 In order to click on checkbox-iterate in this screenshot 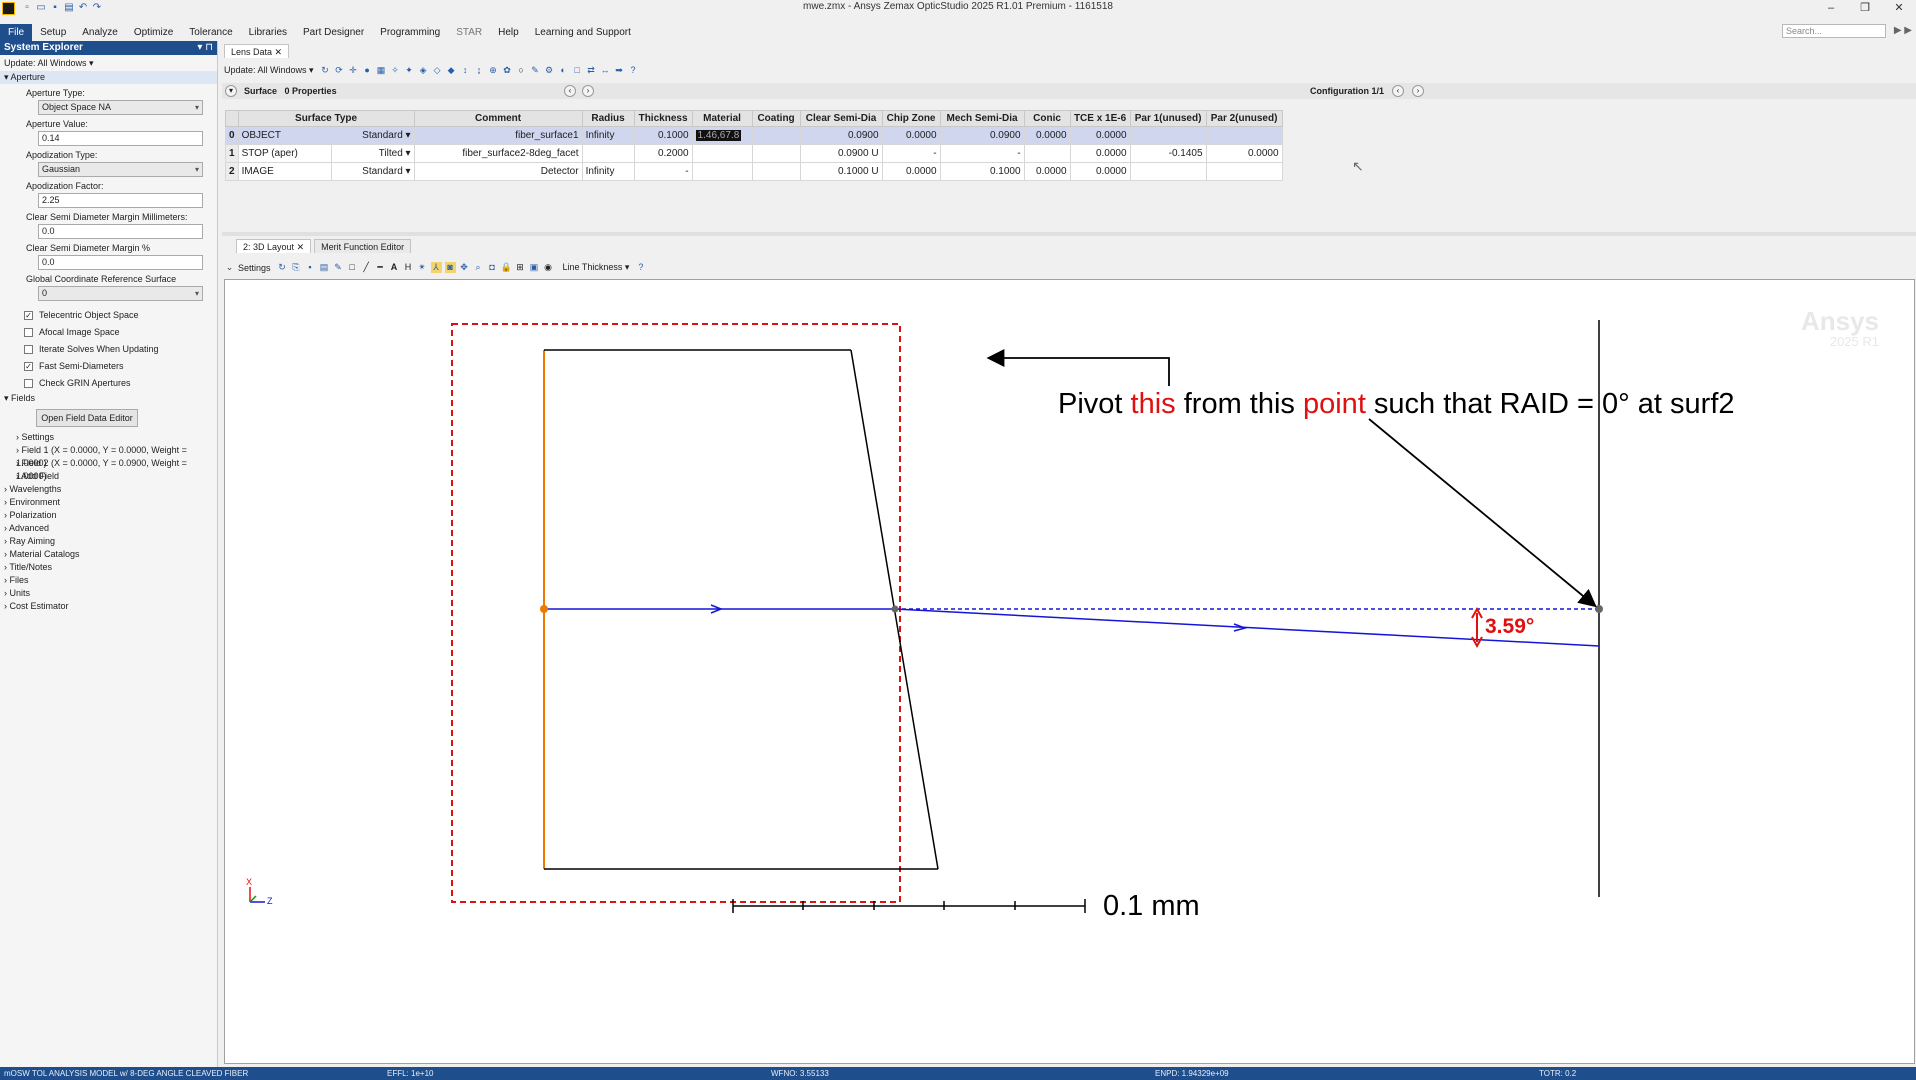, I will do `click(28, 349)`.